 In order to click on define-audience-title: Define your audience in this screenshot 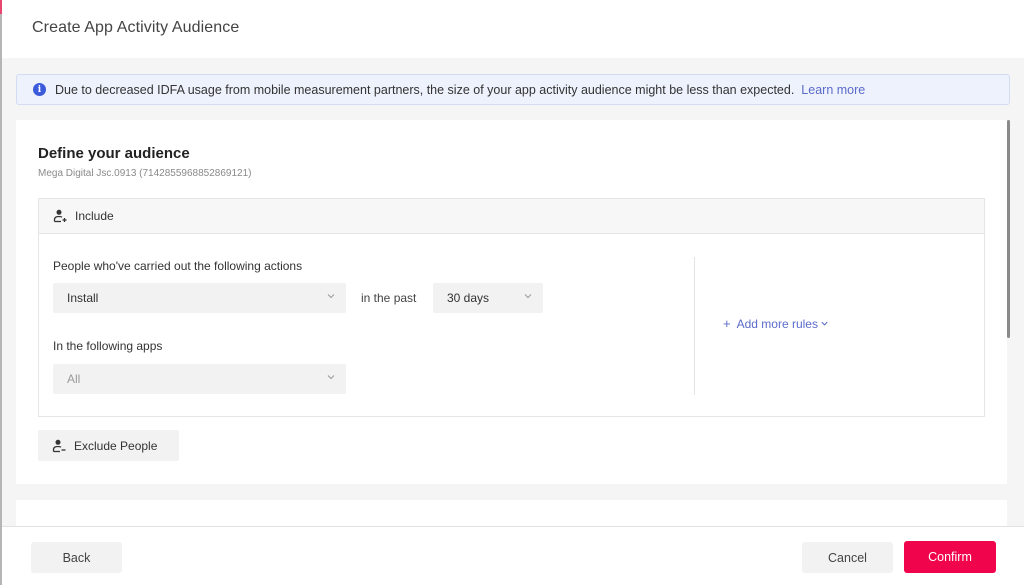, I will do `click(114, 153)`.